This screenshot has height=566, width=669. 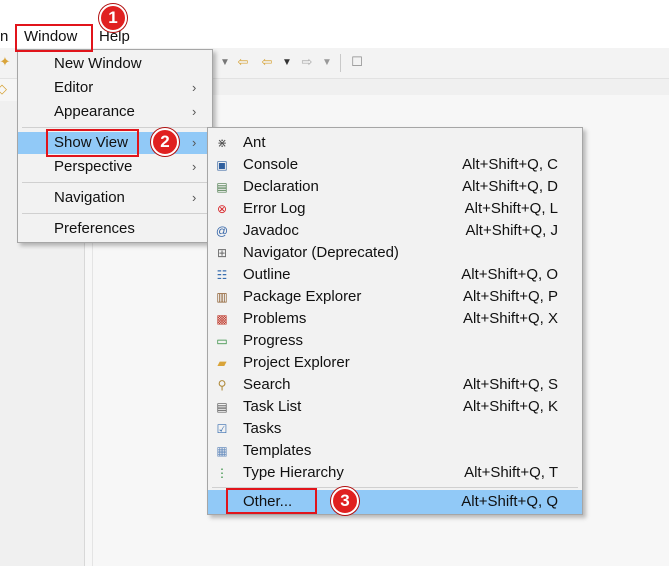 What do you see at coordinates (340, 63) in the screenshot?
I see `toolbar-separator` at bounding box center [340, 63].